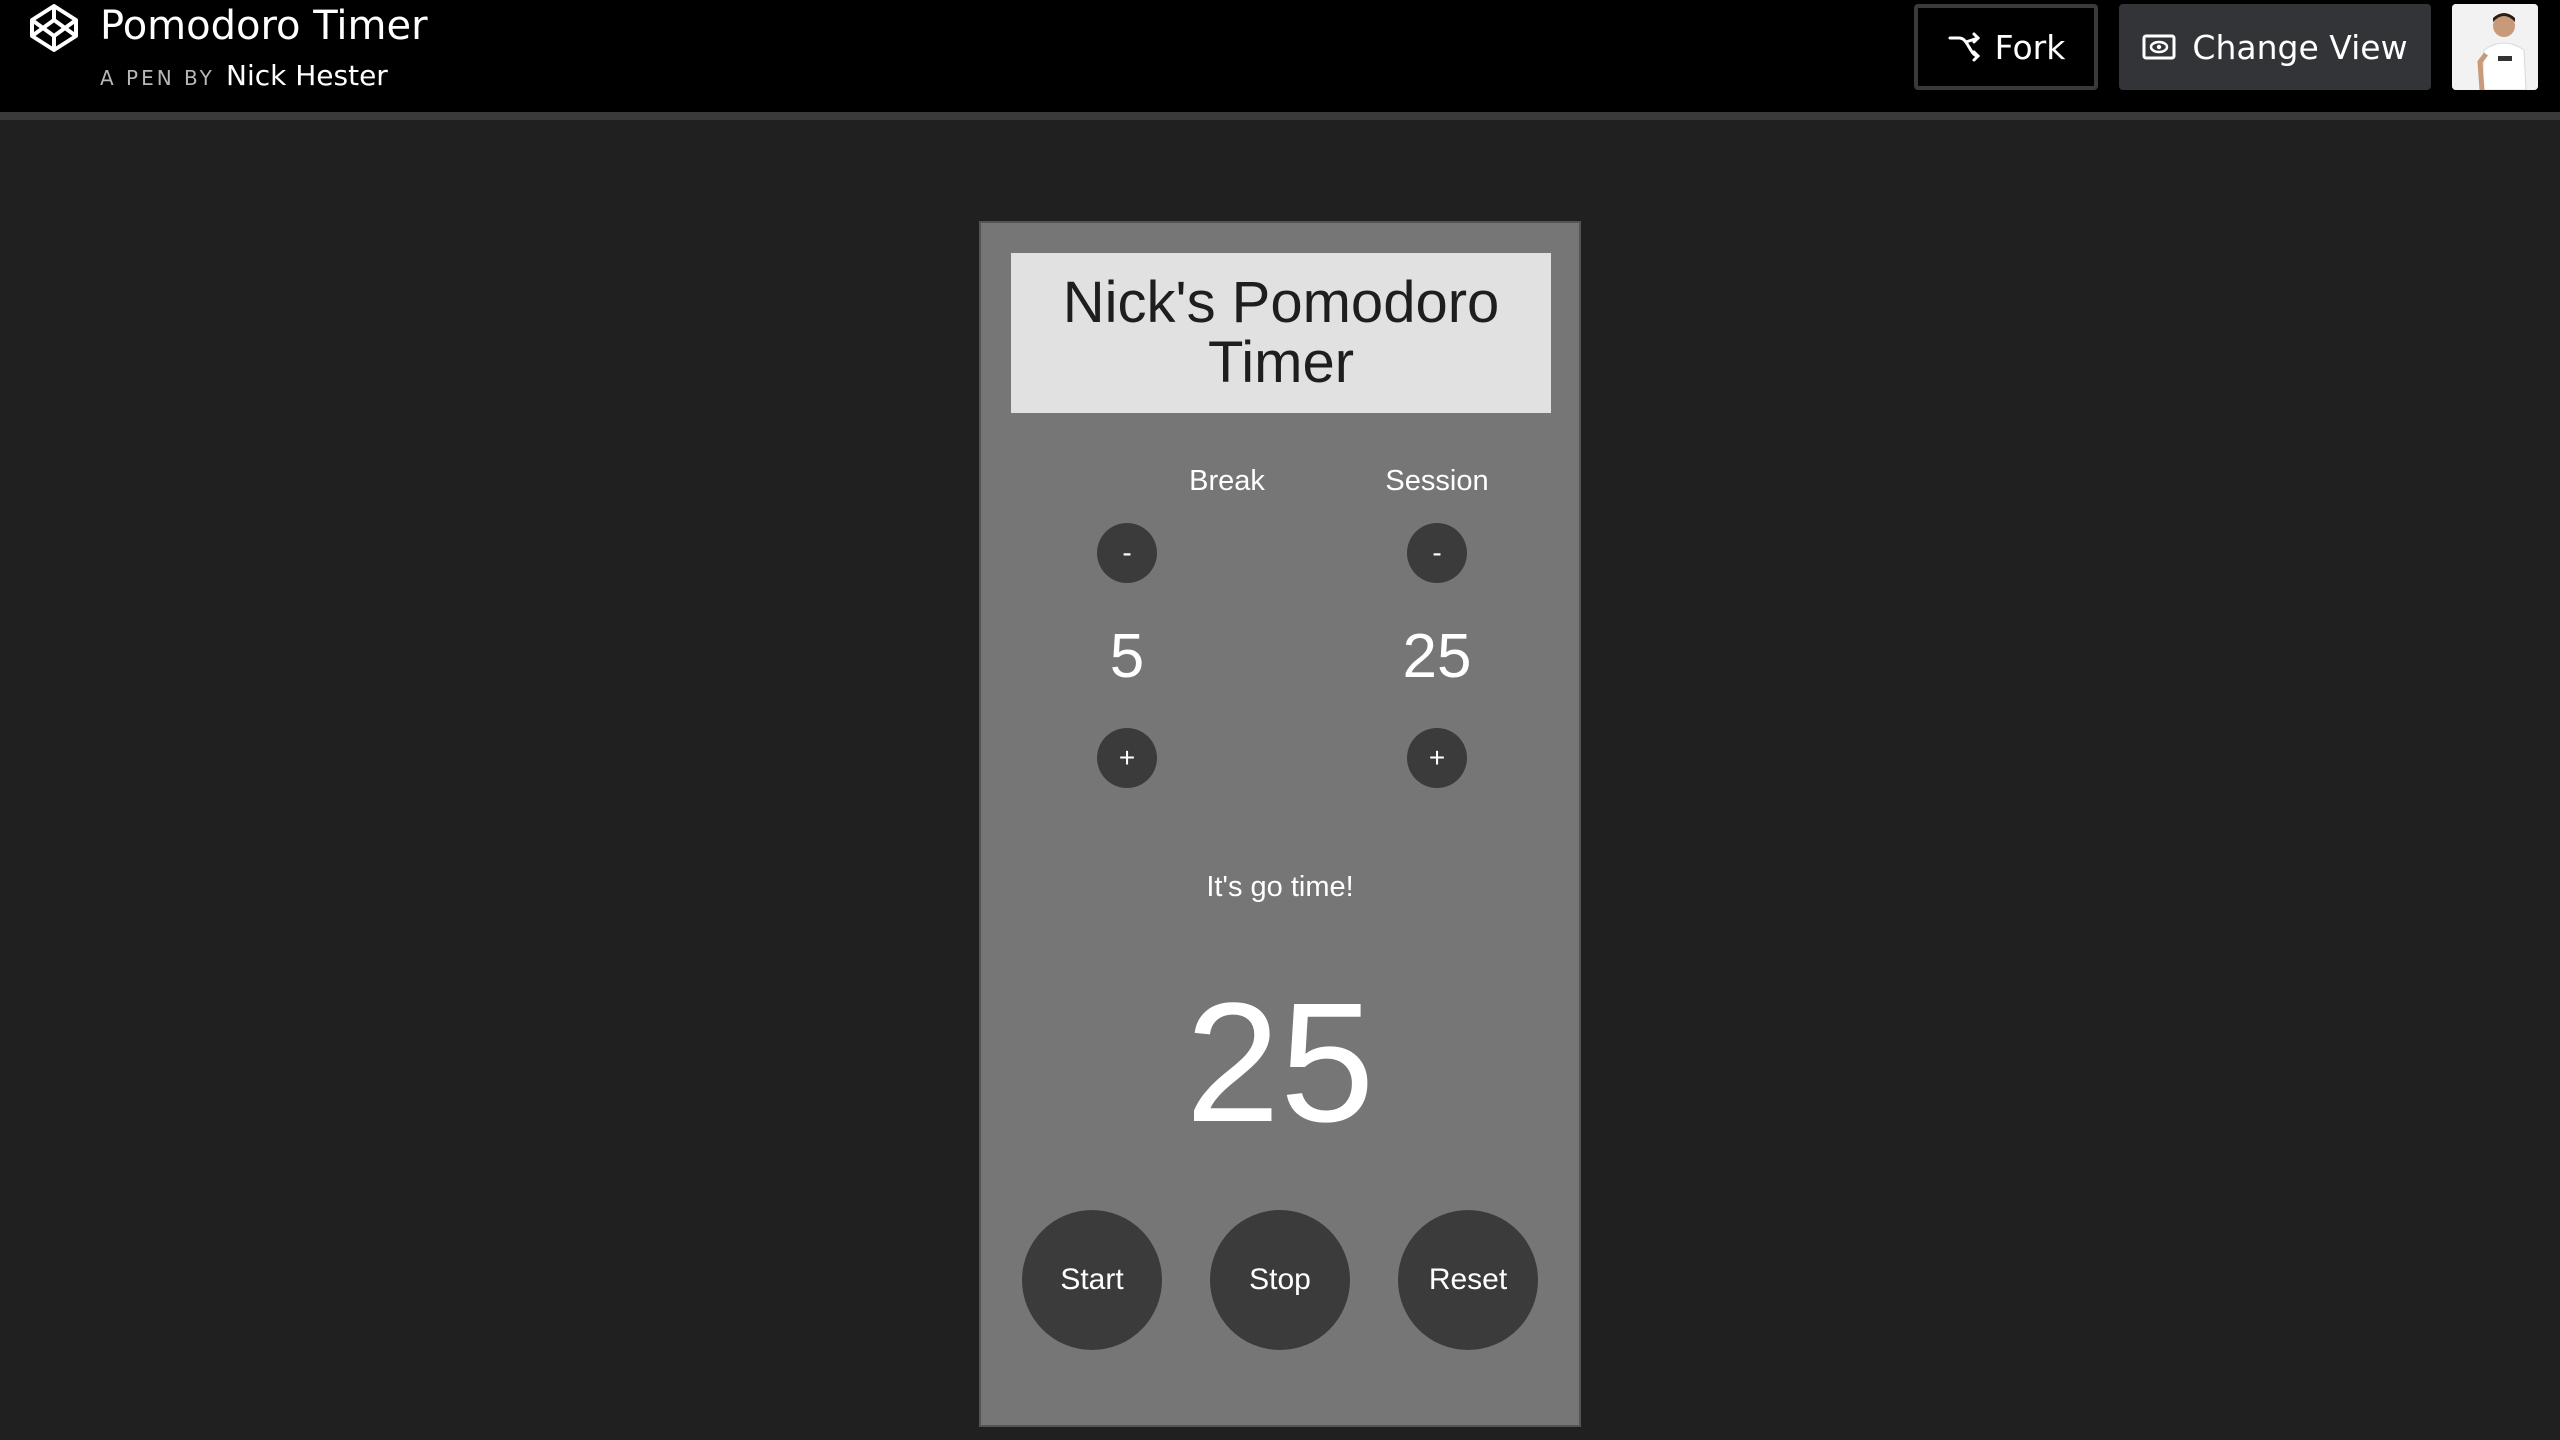 This screenshot has height=1440, width=2560. What do you see at coordinates (1964, 47) in the screenshot?
I see `fork-icon` at bounding box center [1964, 47].